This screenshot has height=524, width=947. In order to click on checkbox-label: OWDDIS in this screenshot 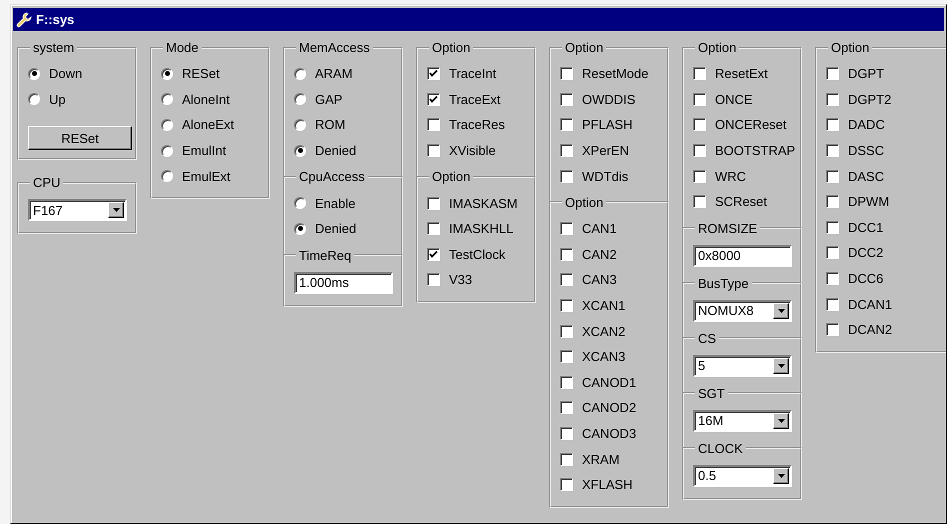, I will do `click(609, 99)`.